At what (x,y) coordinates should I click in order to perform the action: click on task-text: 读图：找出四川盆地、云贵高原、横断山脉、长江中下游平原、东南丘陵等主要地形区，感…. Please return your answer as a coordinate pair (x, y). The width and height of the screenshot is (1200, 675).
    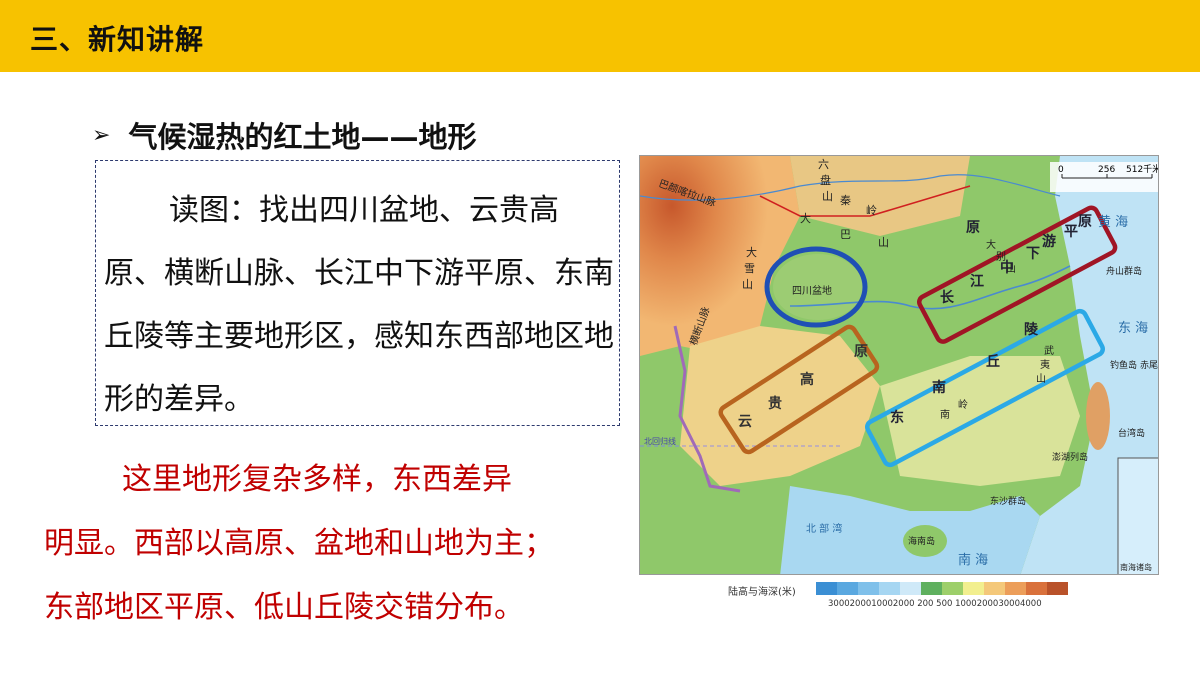
    Looking at the image, I should click on (359, 305).